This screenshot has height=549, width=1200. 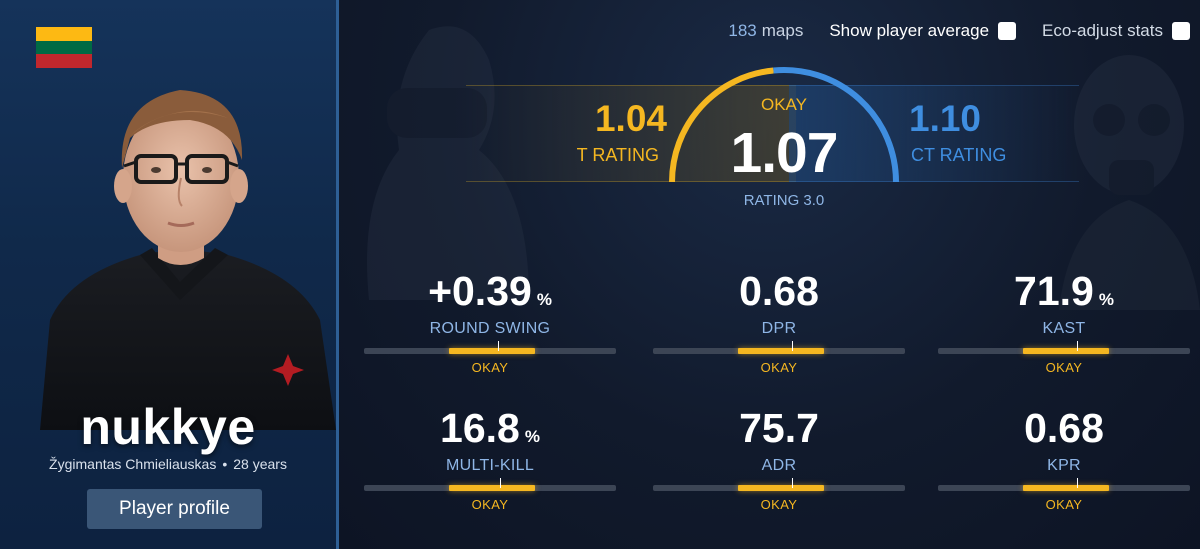 What do you see at coordinates (1064, 484) in the screenshot?
I see `stat-bar-kpr` at bounding box center [1064, 484].